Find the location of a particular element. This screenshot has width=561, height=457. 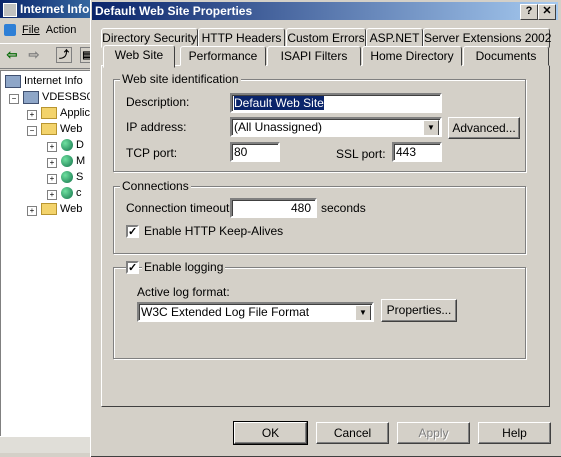

system-menu-icon is located at coordinates (10, 30).